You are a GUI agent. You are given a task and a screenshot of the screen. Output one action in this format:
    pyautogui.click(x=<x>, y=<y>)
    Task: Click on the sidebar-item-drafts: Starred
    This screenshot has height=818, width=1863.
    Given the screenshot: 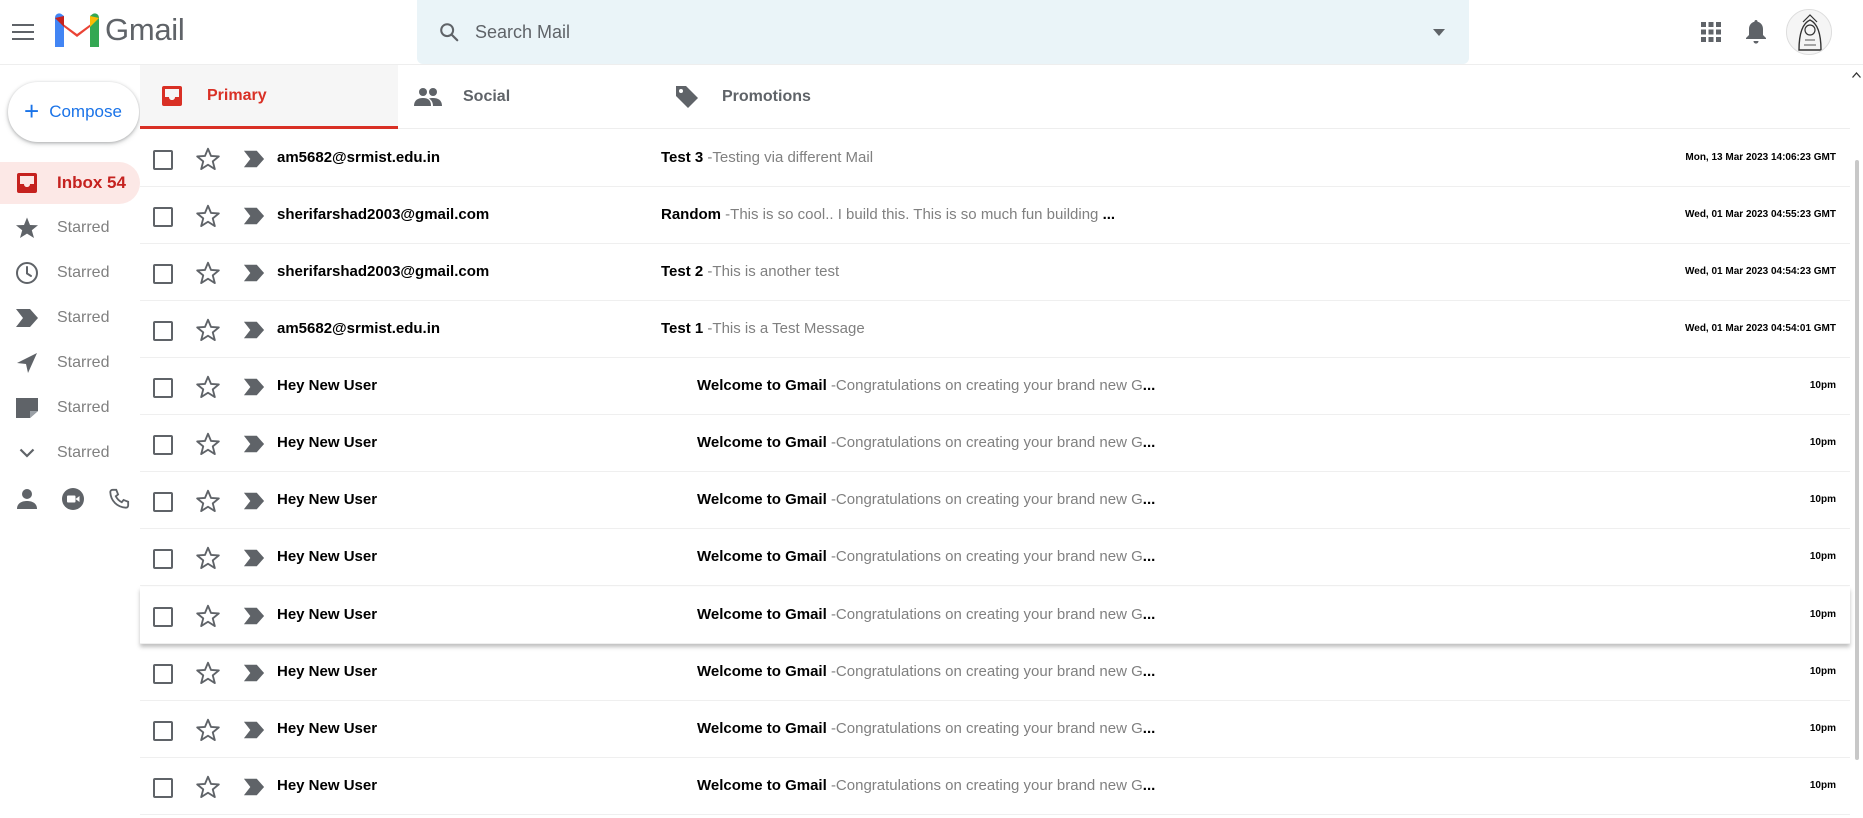 What is the action you would take?
    pyautogui.click(x=70, y=408)
    